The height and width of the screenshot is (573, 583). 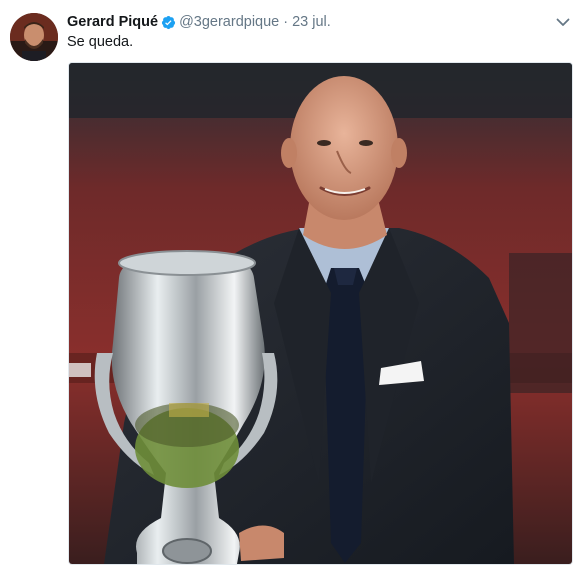 What do you see at coordinates (563, 22) in the screenshot?
I see `chevron-down-icon` at bounding box center [563, 22].